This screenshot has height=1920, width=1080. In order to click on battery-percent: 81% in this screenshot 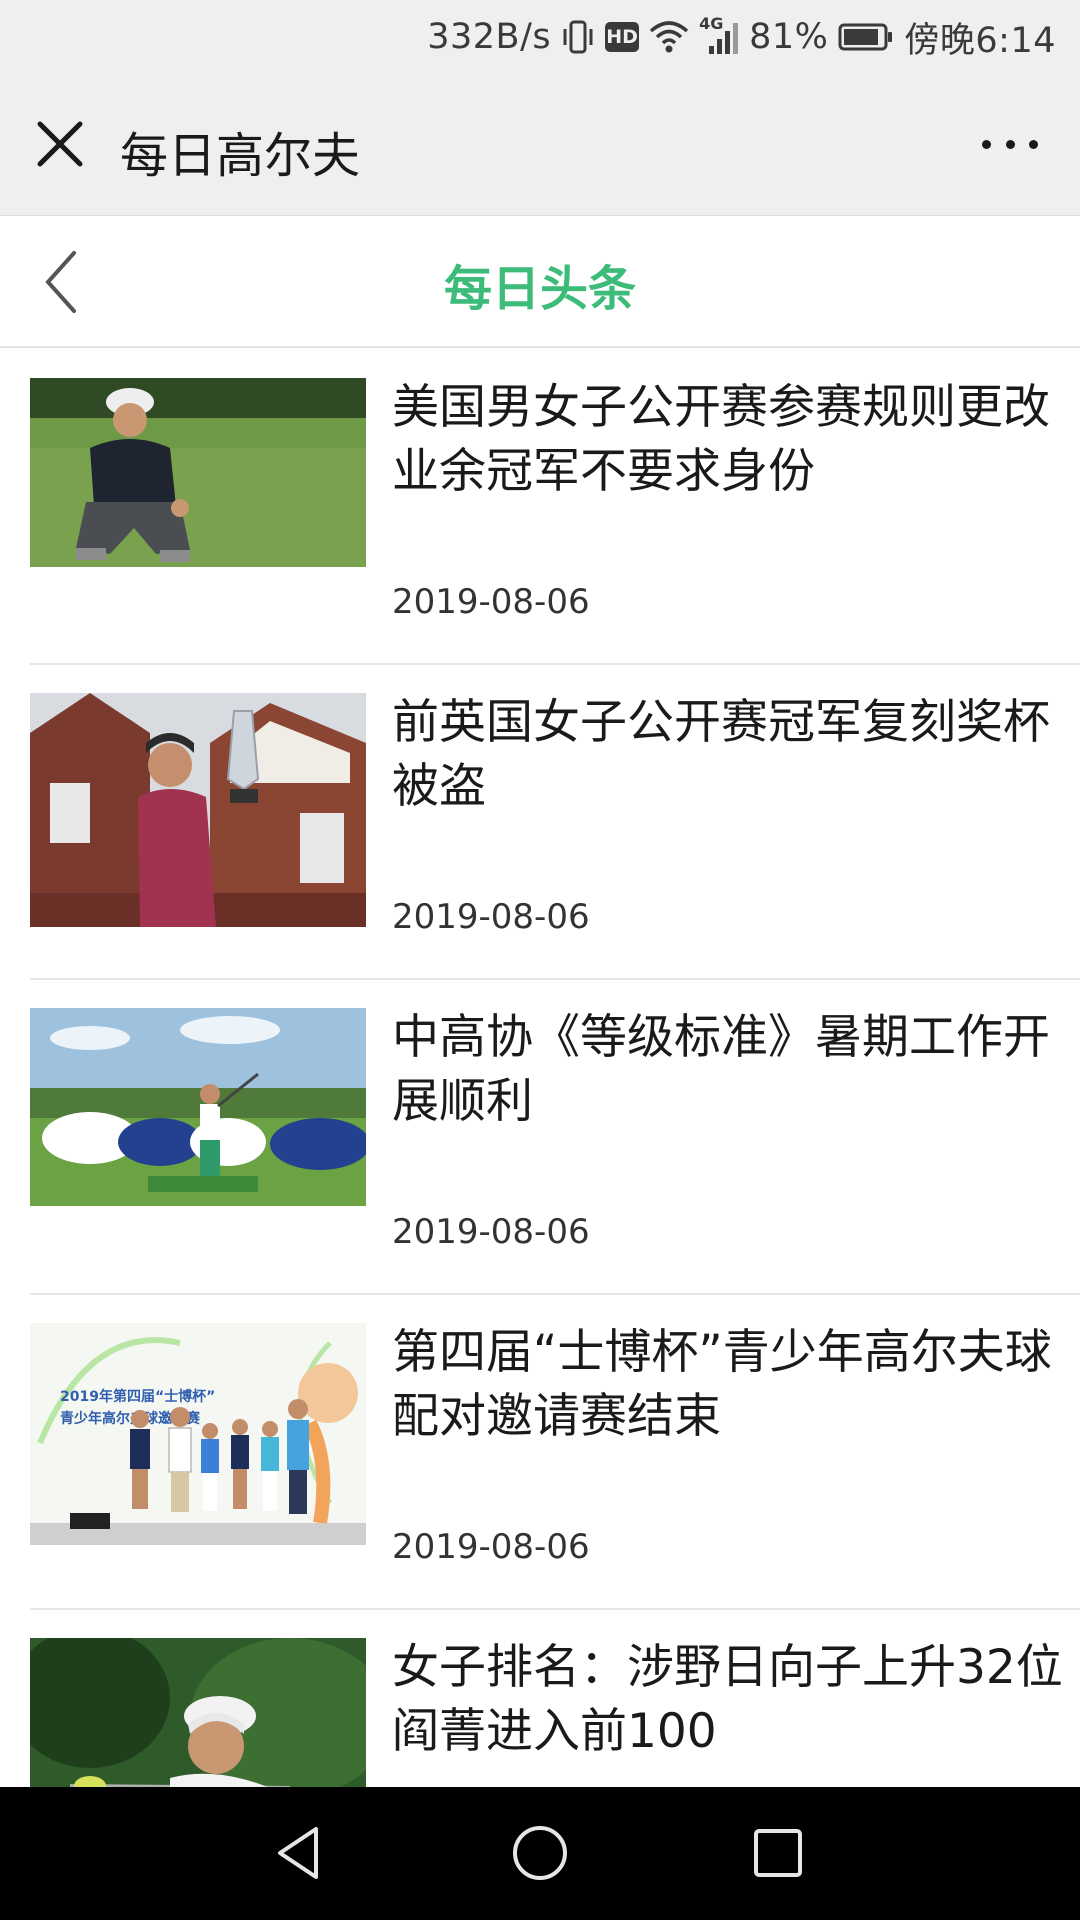, I will do `click(789, 37)`.